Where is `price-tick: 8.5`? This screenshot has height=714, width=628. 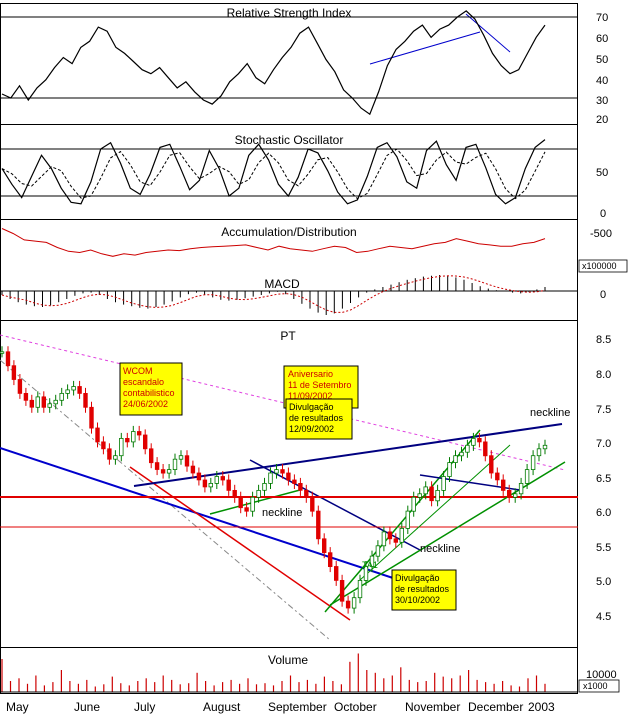 price-tick: 8.5 is located at coordinates (603, 340).